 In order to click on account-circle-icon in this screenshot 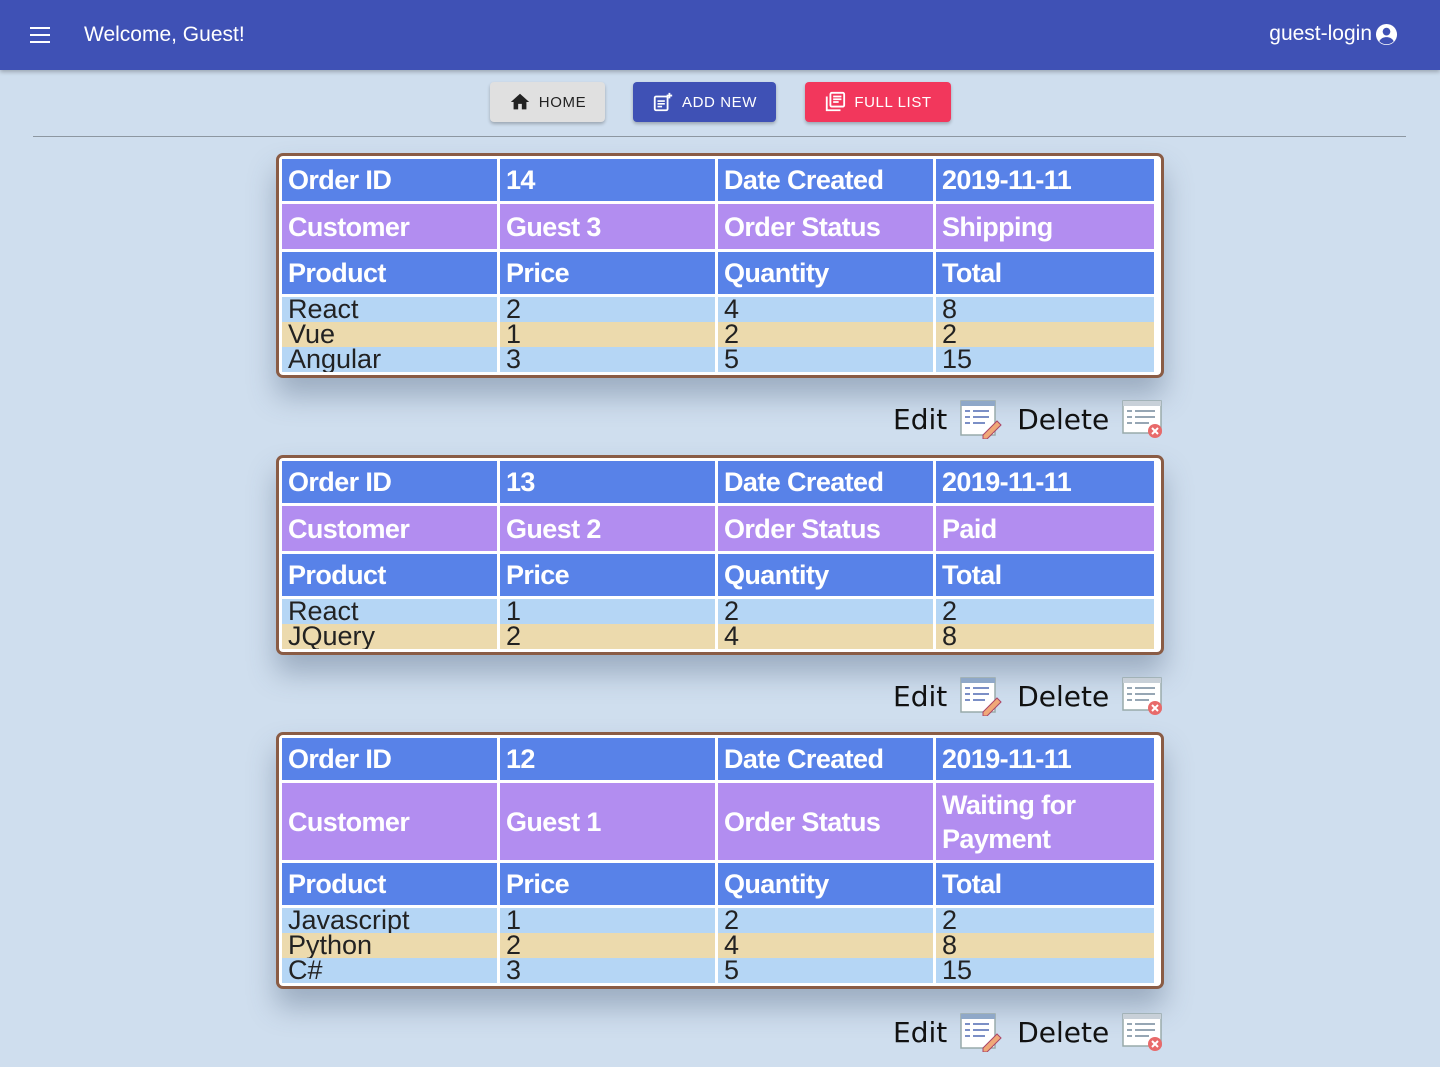, I will do `click(1386, 34)`.